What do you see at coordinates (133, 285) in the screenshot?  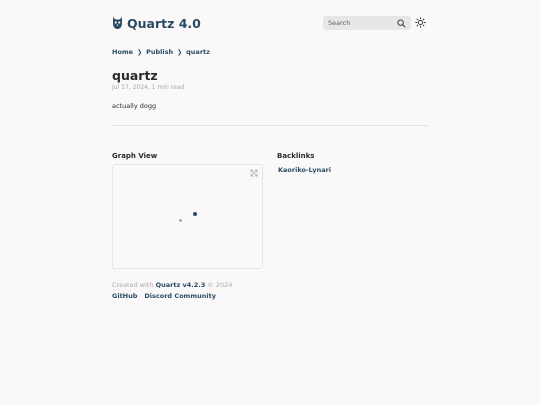 I see `footer-created-with: Created with` at bounding box center [133, 285].